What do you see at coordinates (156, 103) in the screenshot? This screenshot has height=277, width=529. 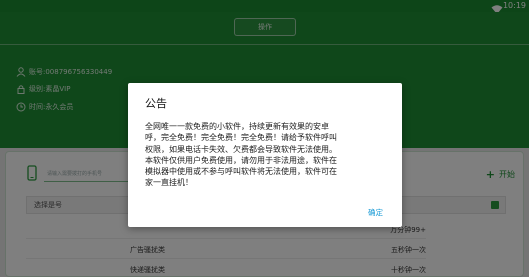 I see `dialog-title: 公告` at bounding box center [156, 103].